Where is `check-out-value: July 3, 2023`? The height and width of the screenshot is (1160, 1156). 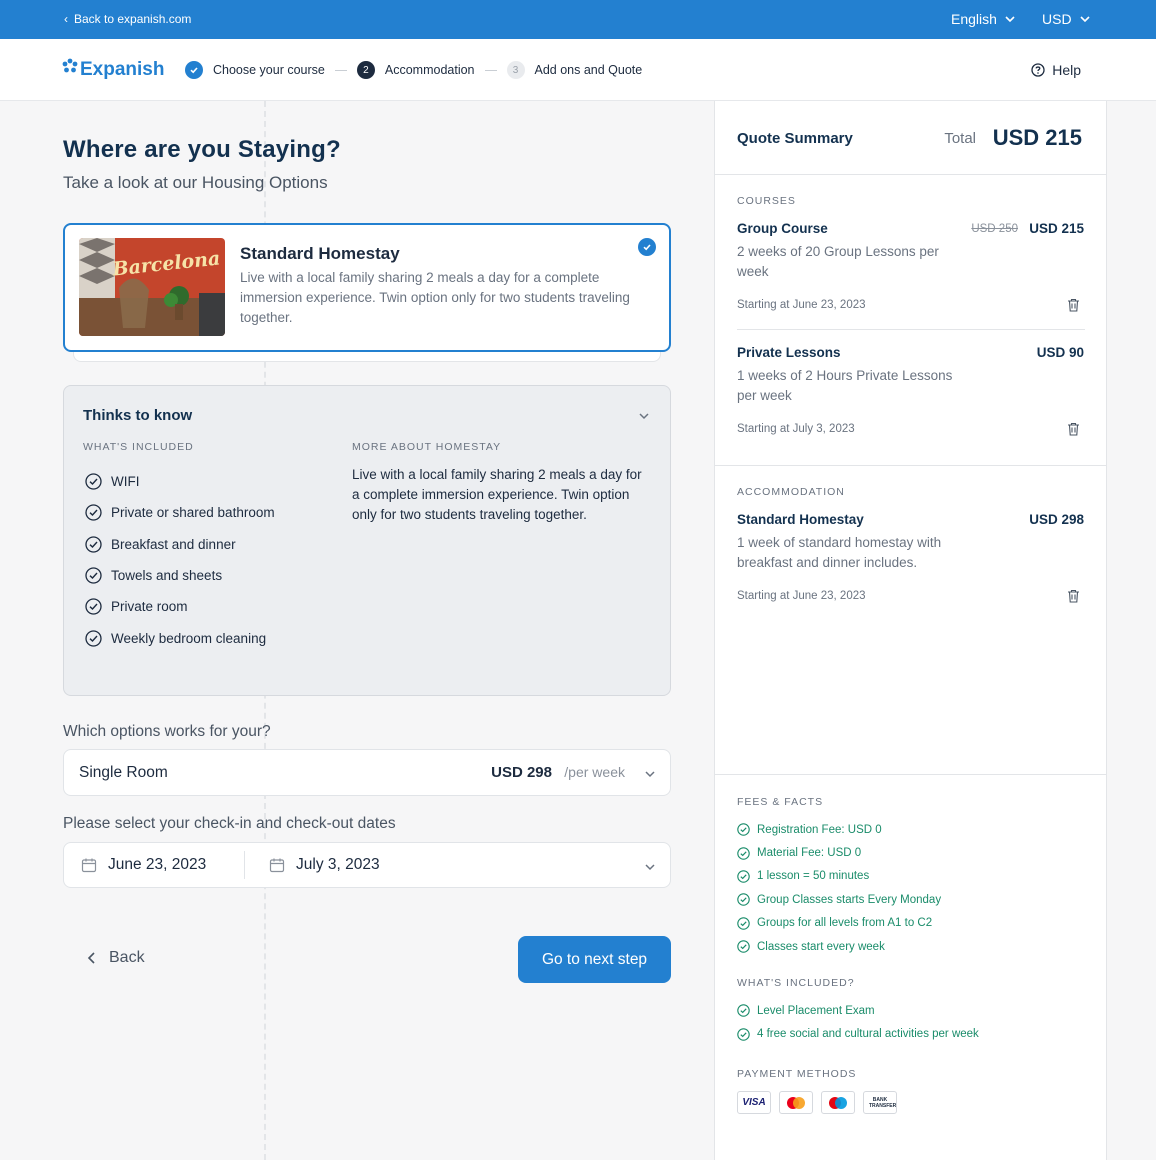 check-out-value: July 3, 2023 is located at coordinates (338, 864).